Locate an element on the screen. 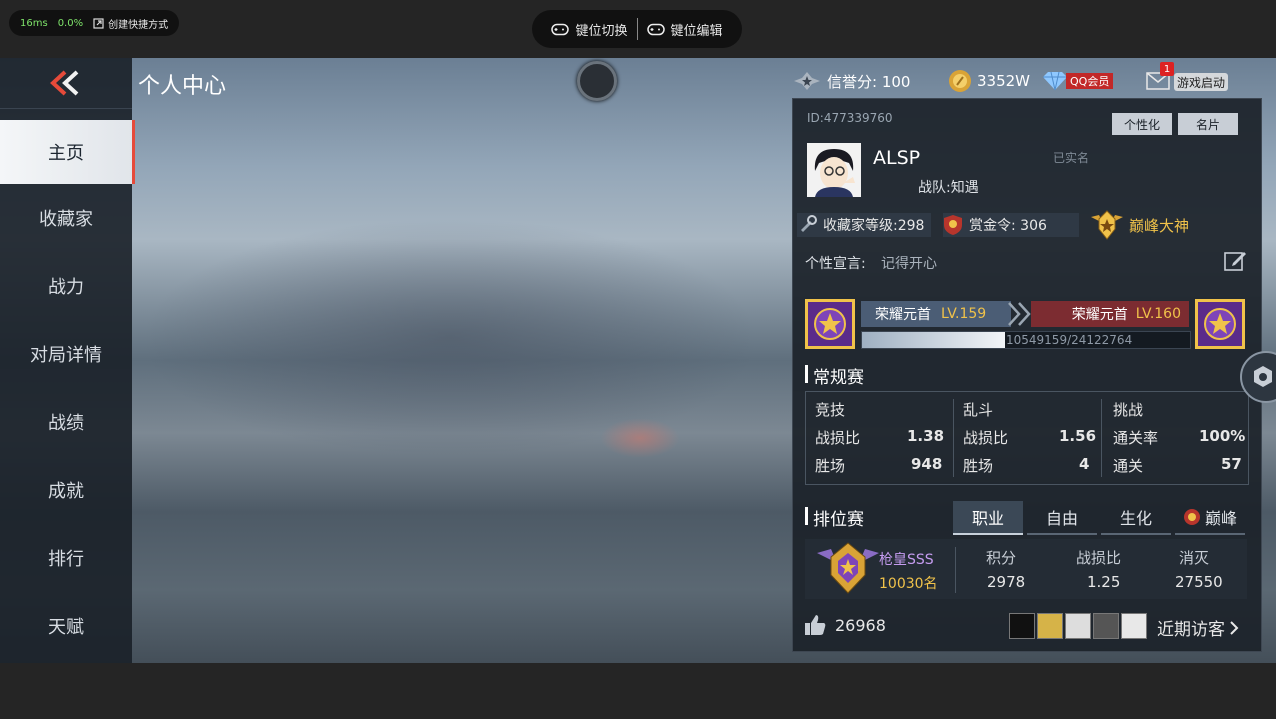 This screenshot has height=719, width=1276. back-button is located at coordinates (66, 83).